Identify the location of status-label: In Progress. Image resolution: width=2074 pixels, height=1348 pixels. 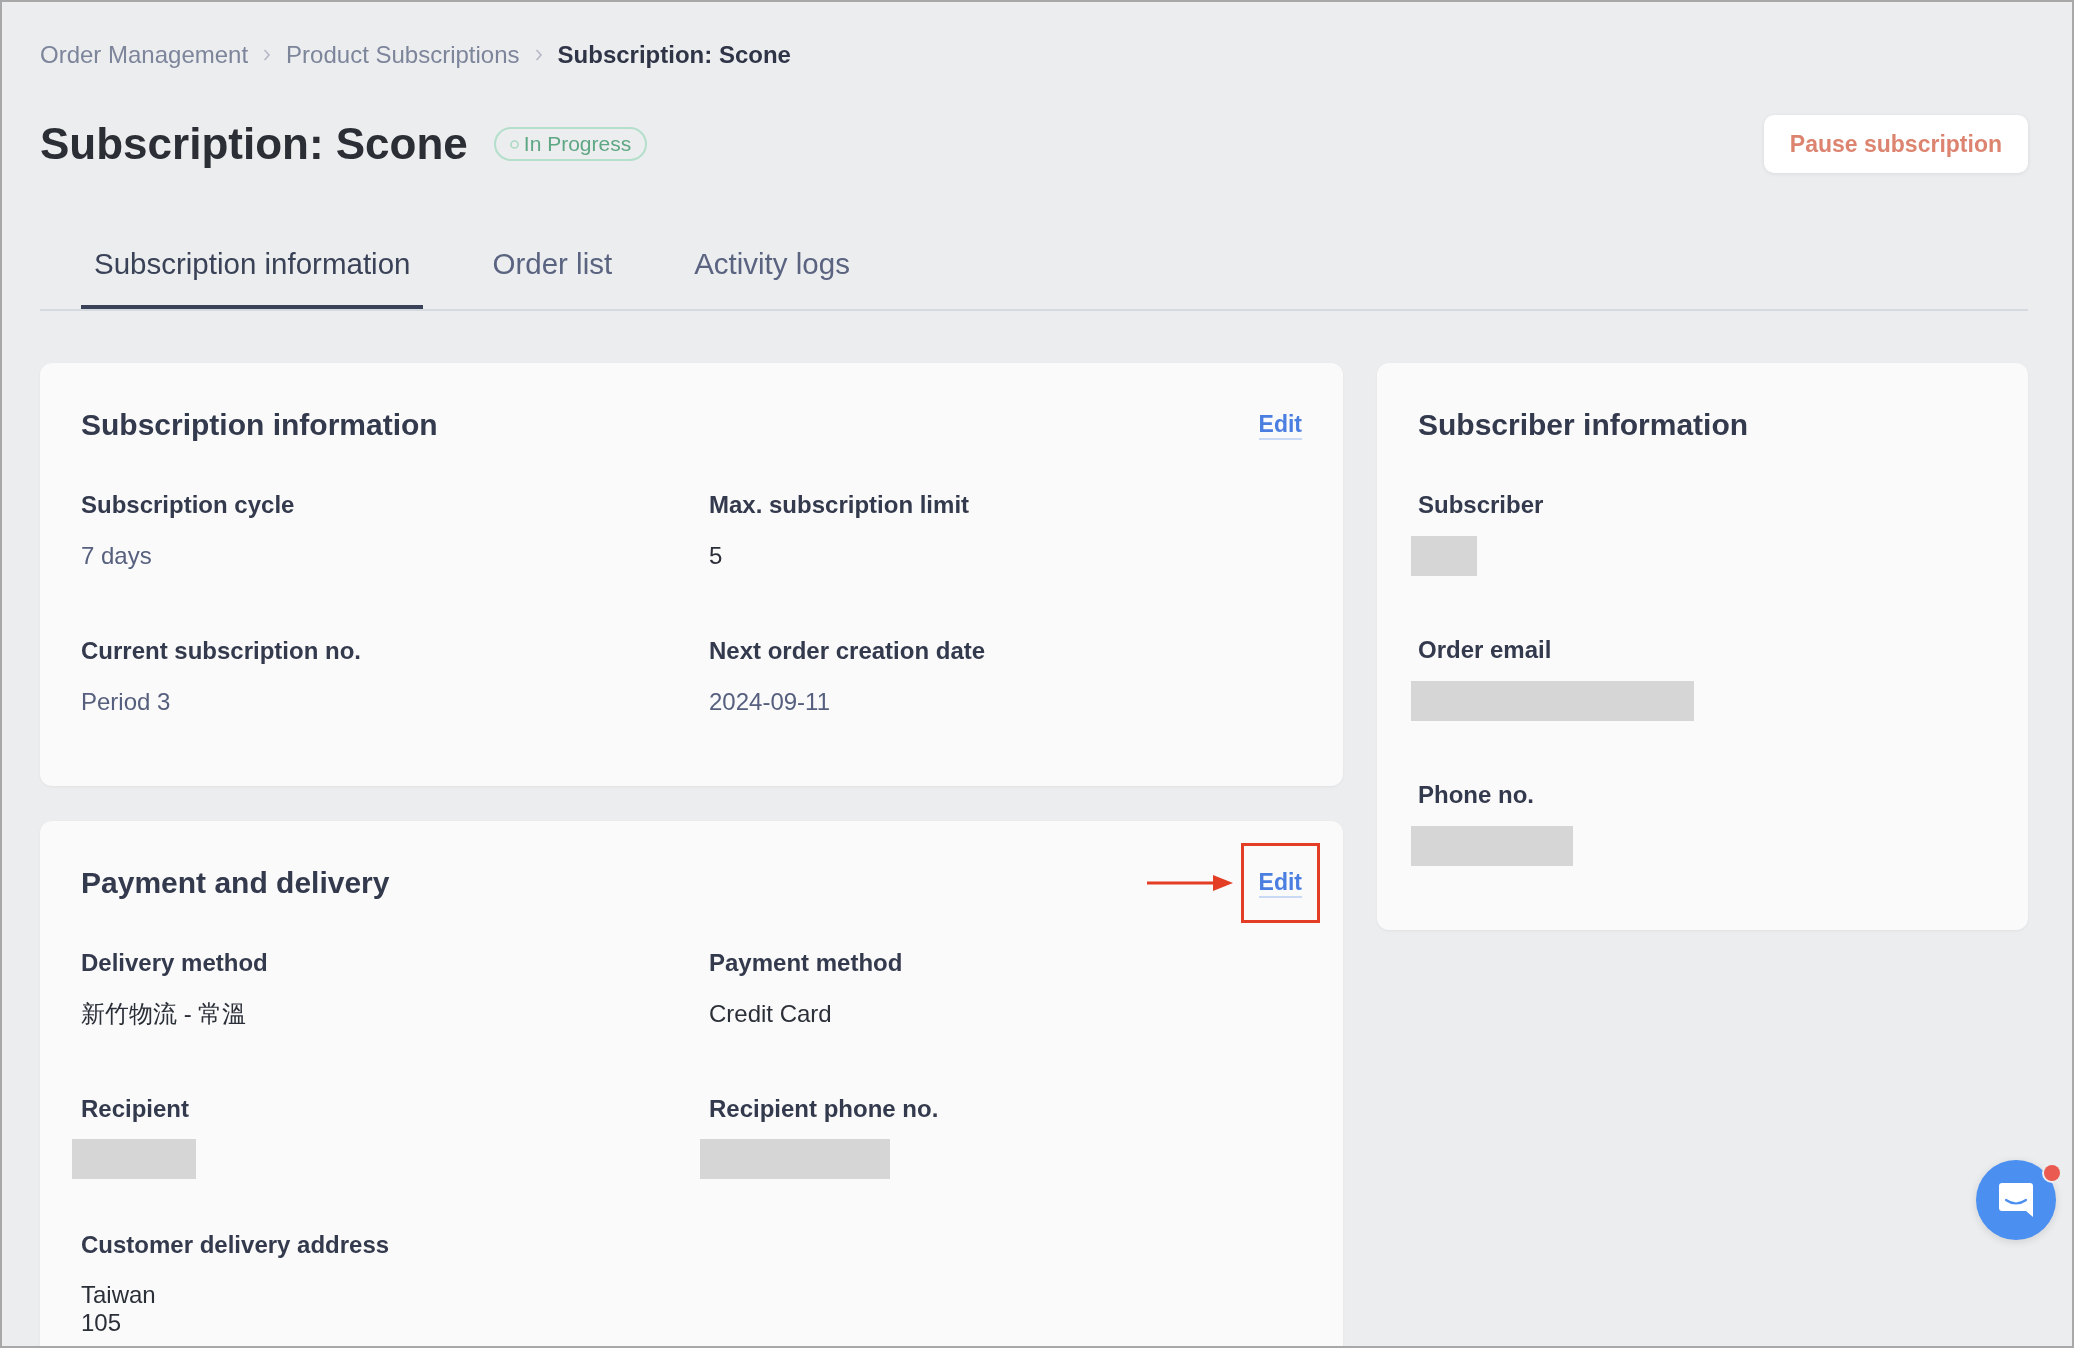
(577, 144).